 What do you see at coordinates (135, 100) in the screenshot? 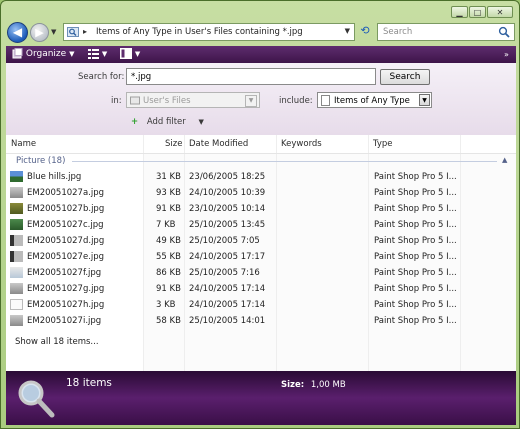
I see `user-folder-icon` at bounding box center [135, 100].